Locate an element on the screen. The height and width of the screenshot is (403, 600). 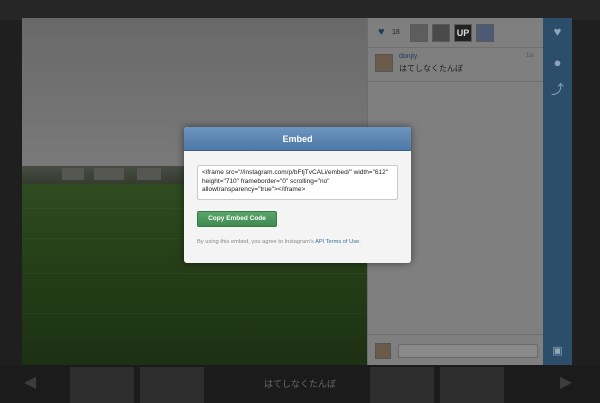
likes-count: 18 is located at coordinates (396, 32).